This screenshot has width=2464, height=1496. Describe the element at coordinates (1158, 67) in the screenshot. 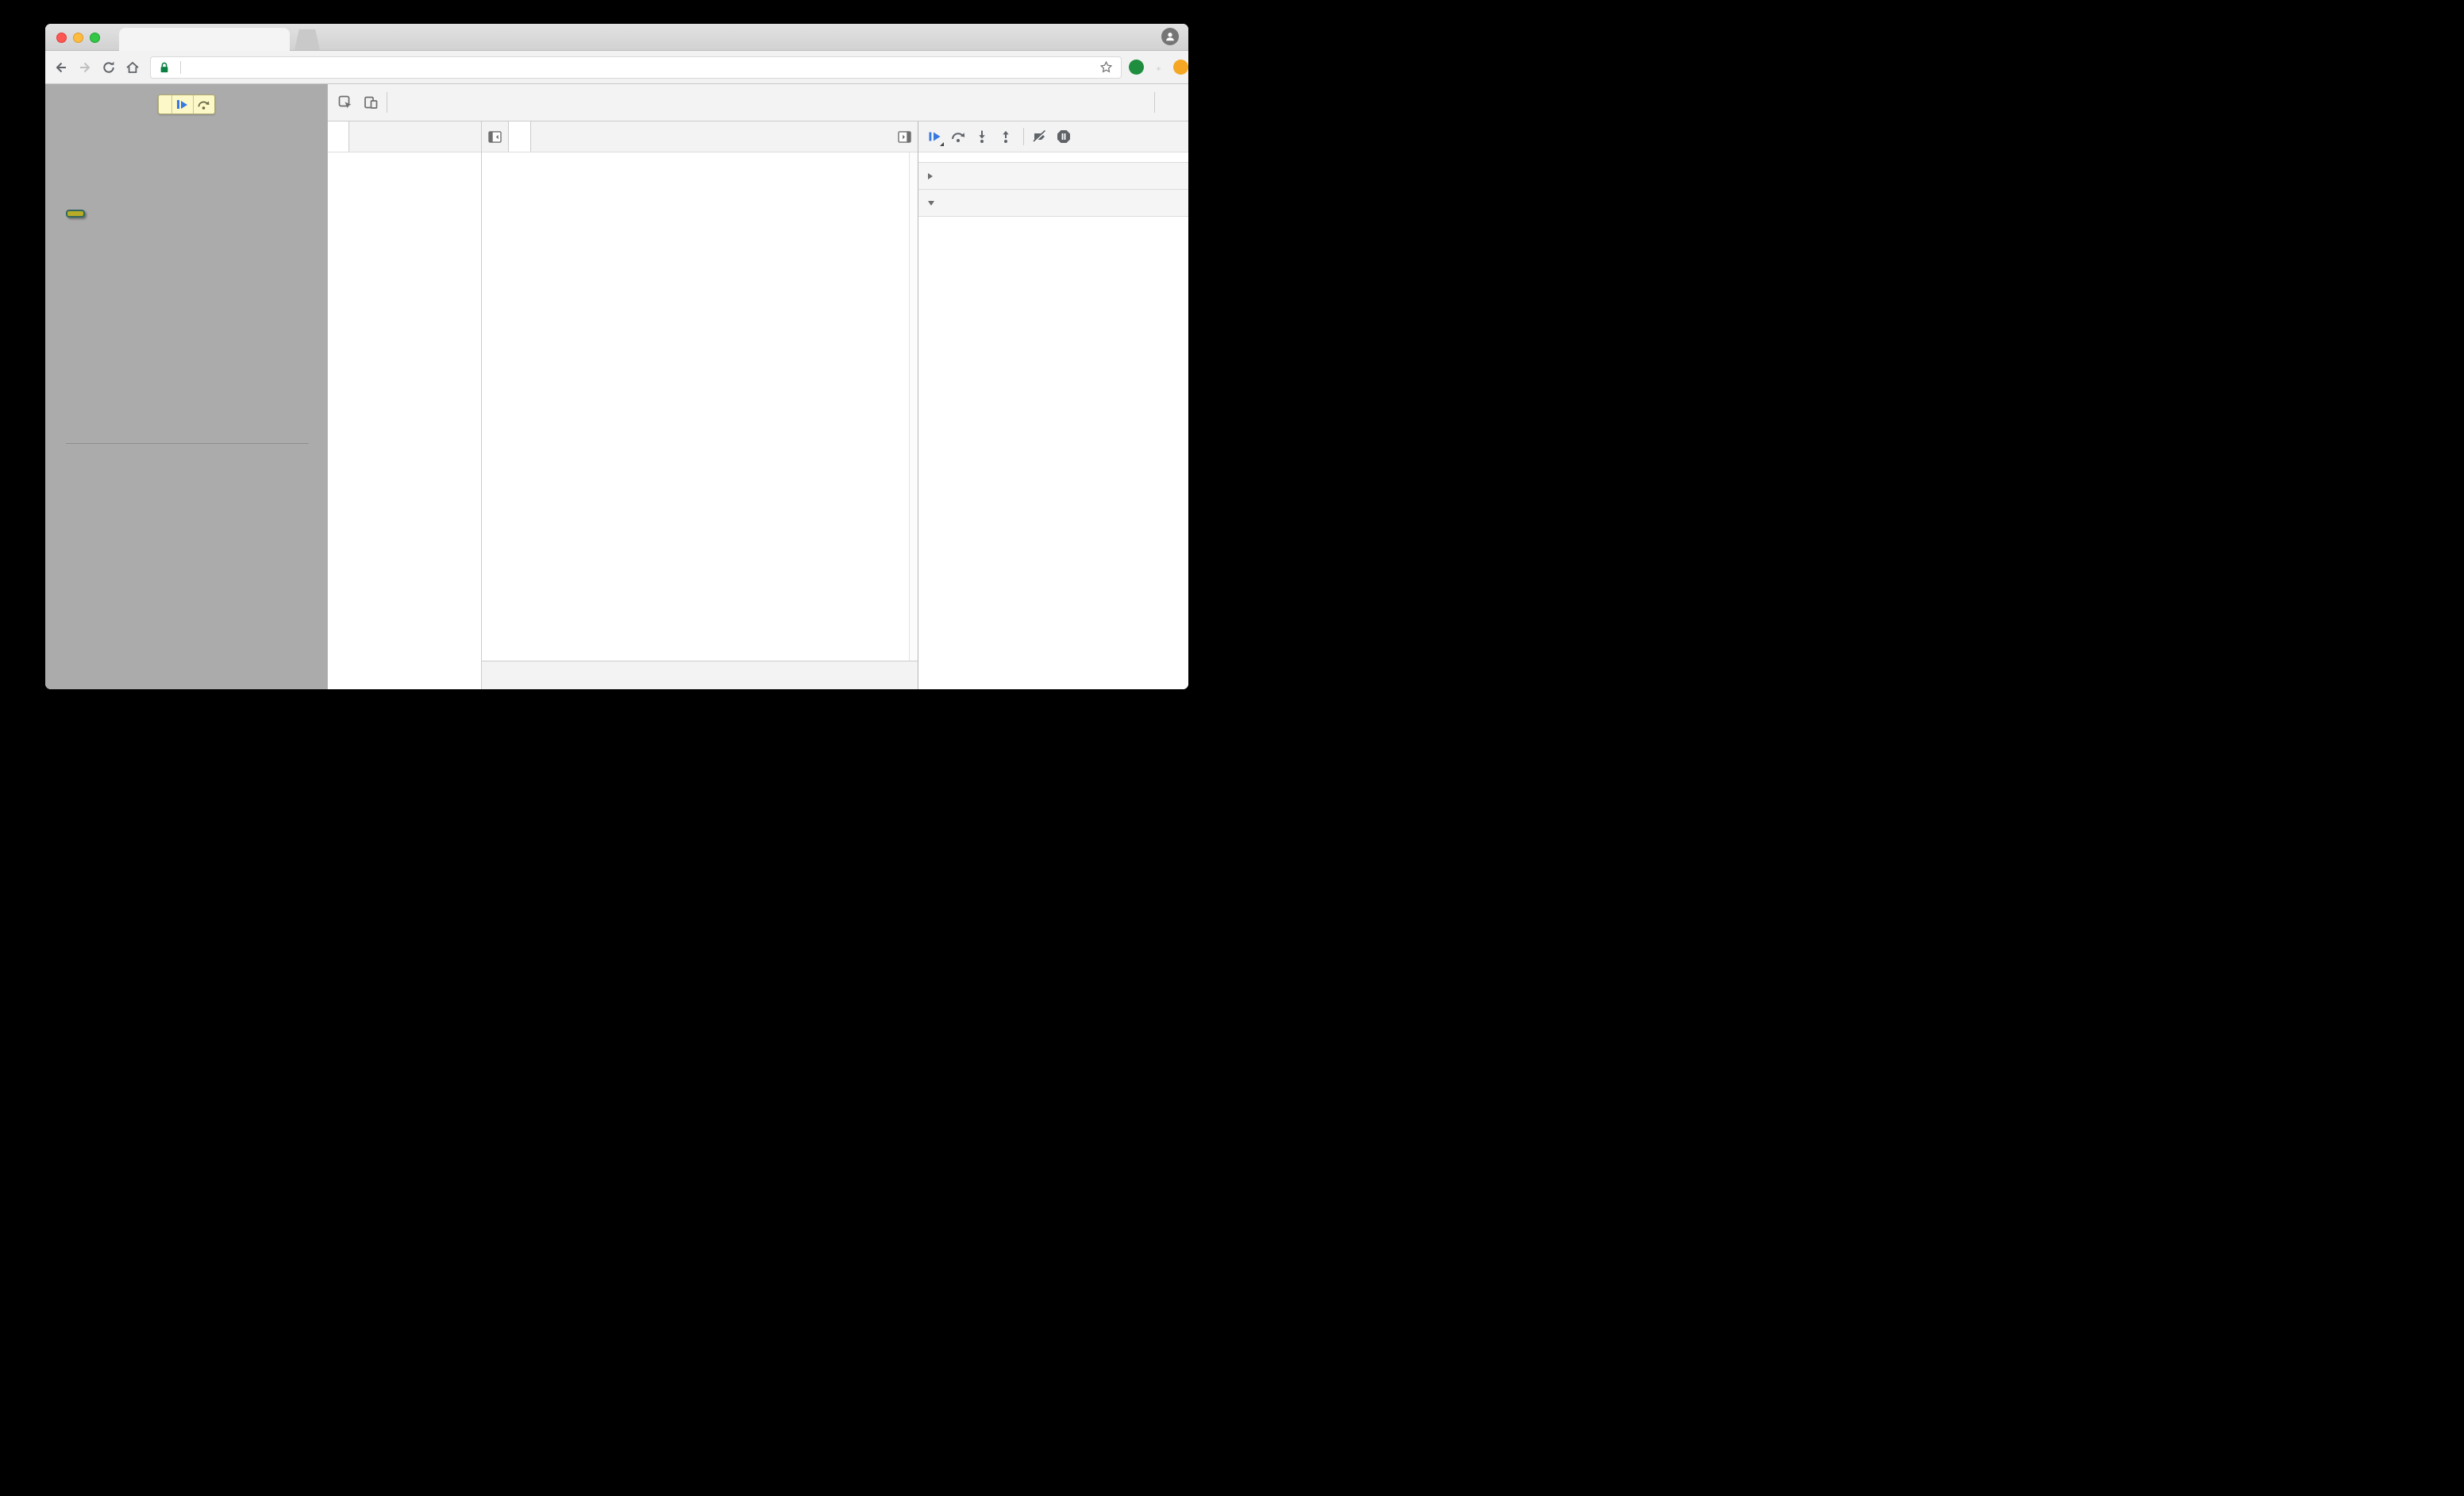

I see `extension-ghost-icon: ⁎` at that location.